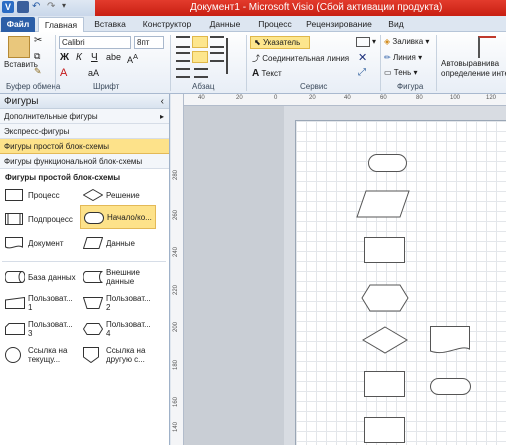 This screenshot has height=445, width=506. I want to click on shape-process: Процесс, so click(42, 197).